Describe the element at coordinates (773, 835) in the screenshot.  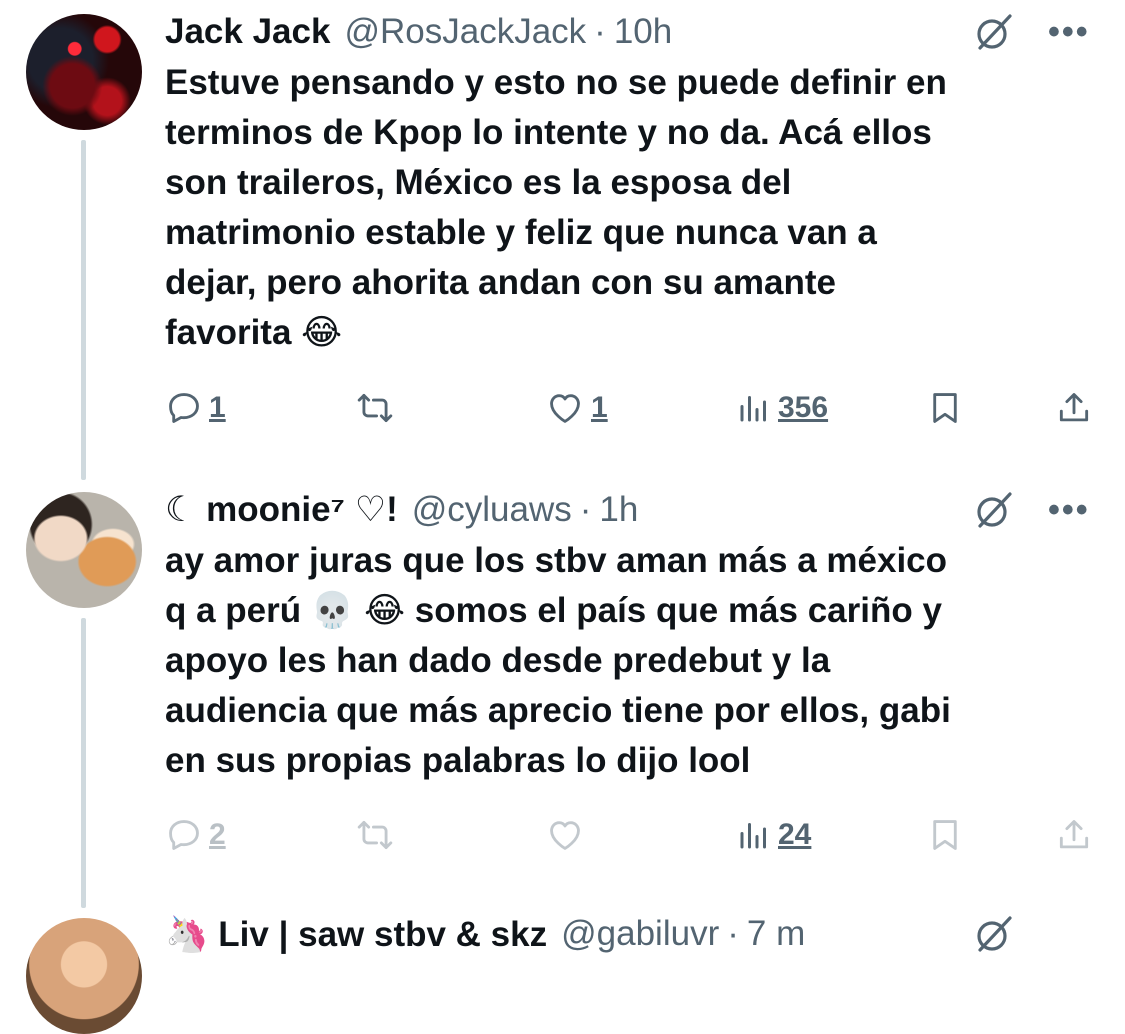
I see `views-button: 24` at that location.